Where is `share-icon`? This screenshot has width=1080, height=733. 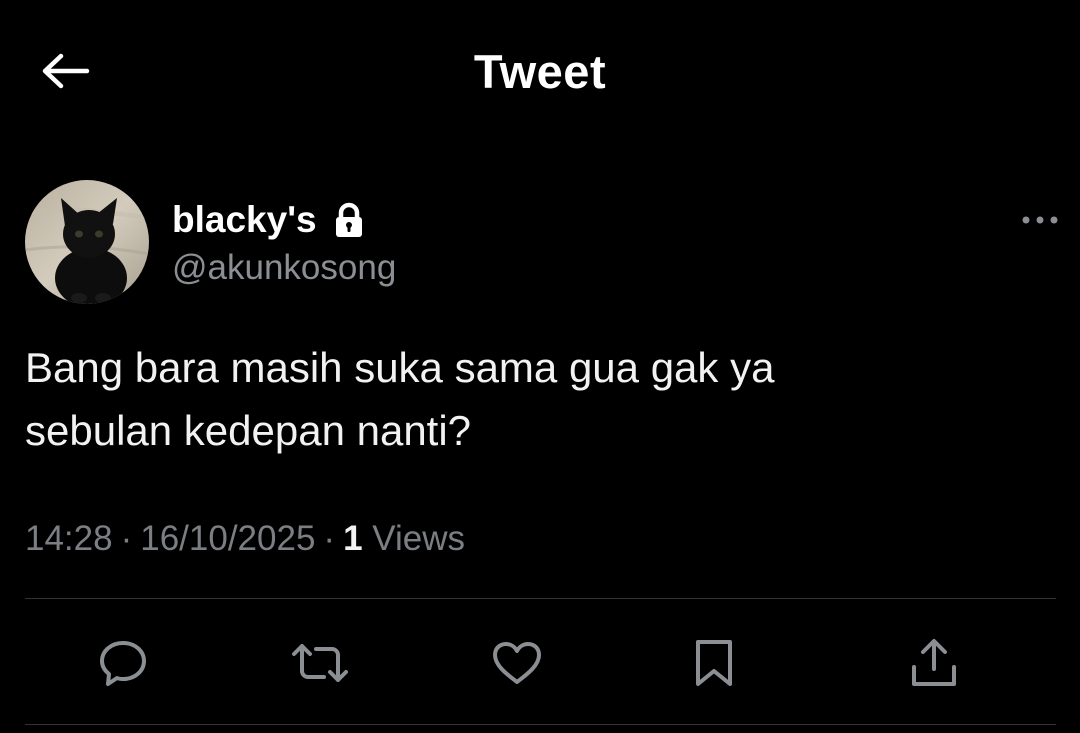
share-icon is located at coordinates (934, 663).